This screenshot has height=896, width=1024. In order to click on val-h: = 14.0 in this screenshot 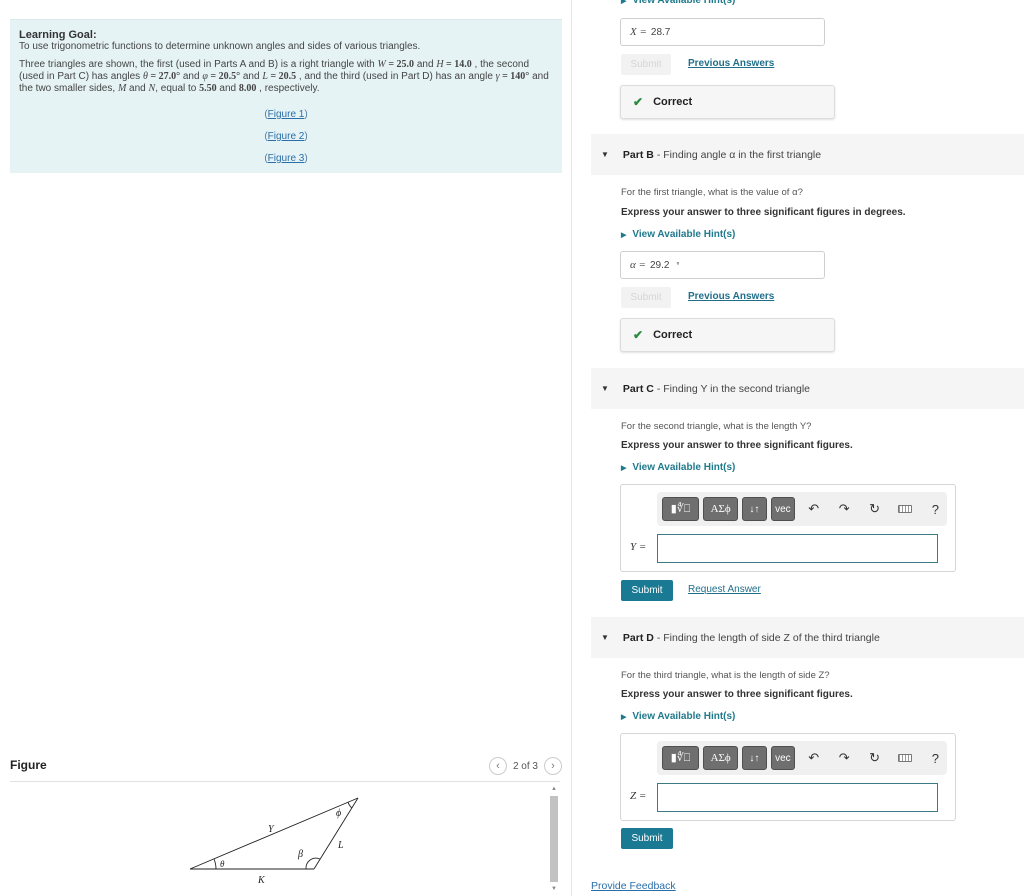, I will do `click(457, 64)`.